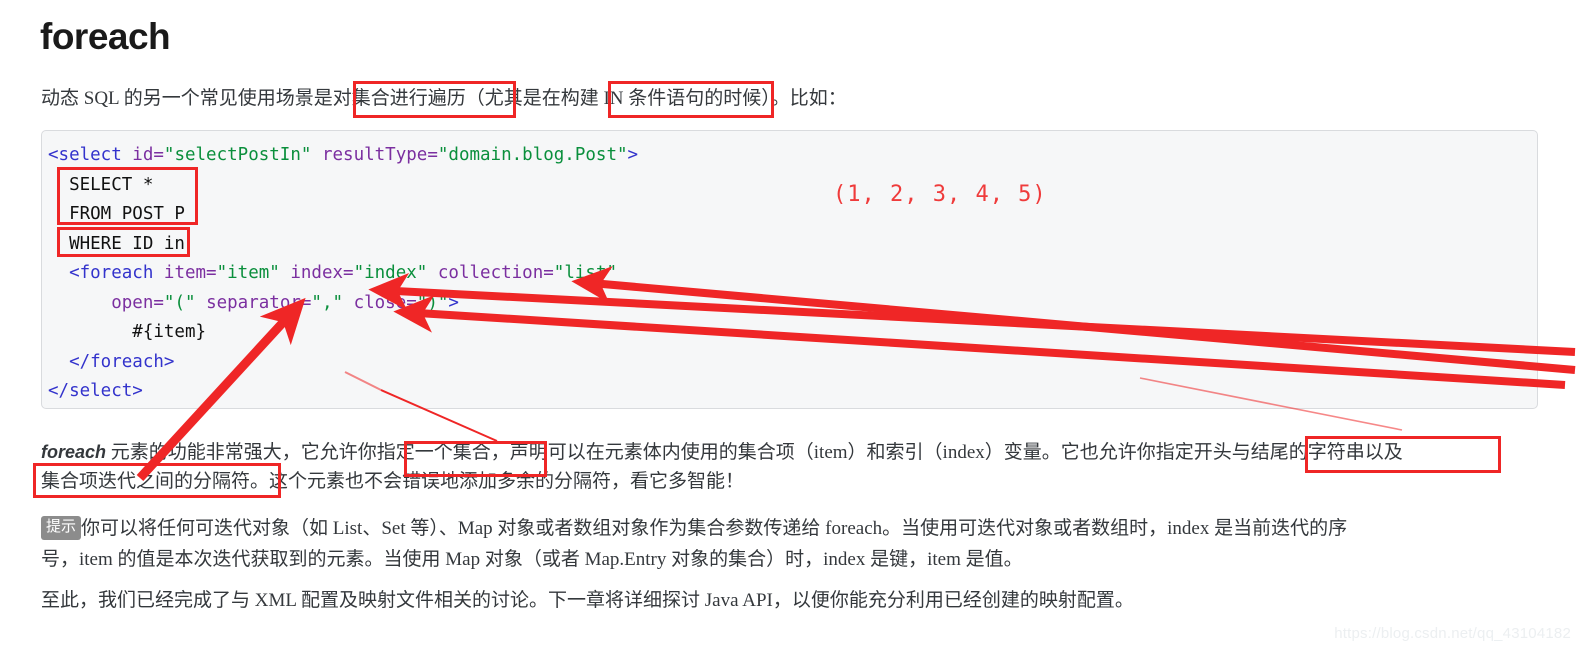  I want to click on code-token-str: ",", so click(327, 302).